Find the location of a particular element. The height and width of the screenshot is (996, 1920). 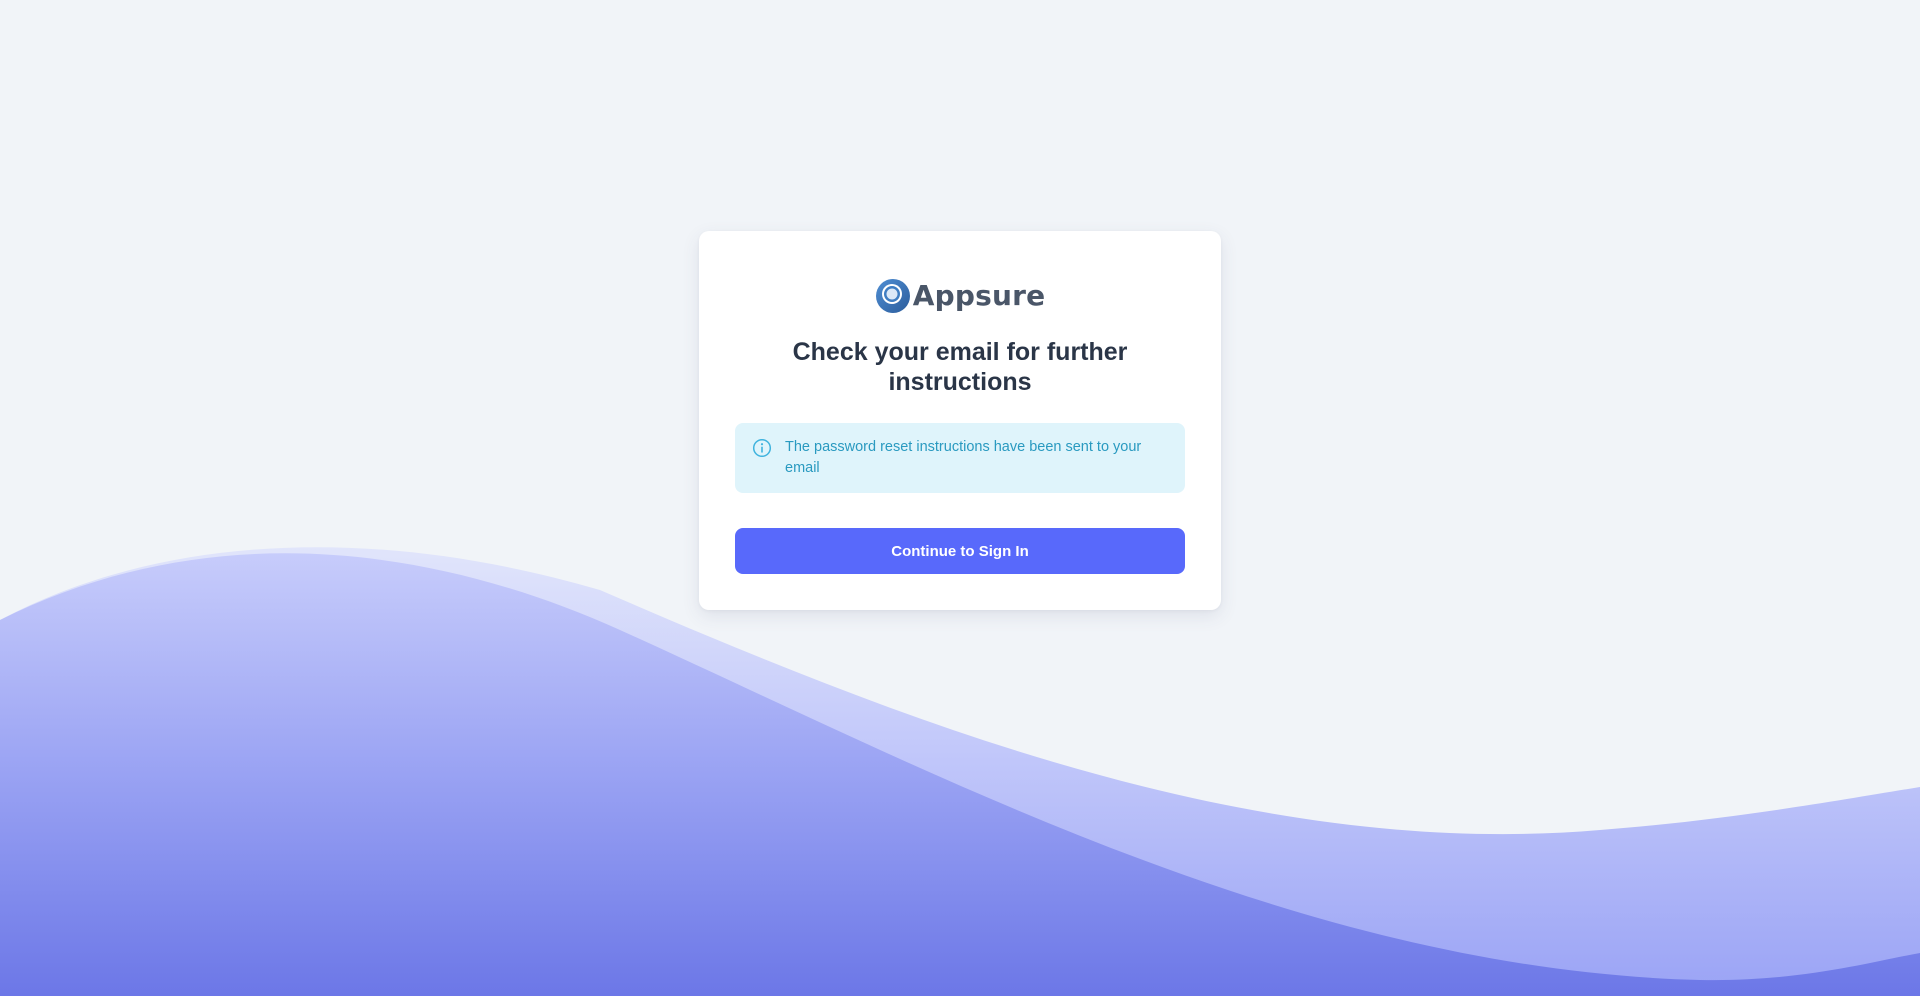

continue-to-sign-in-button: Continue to Sign In is located at coordinates (960, 551).